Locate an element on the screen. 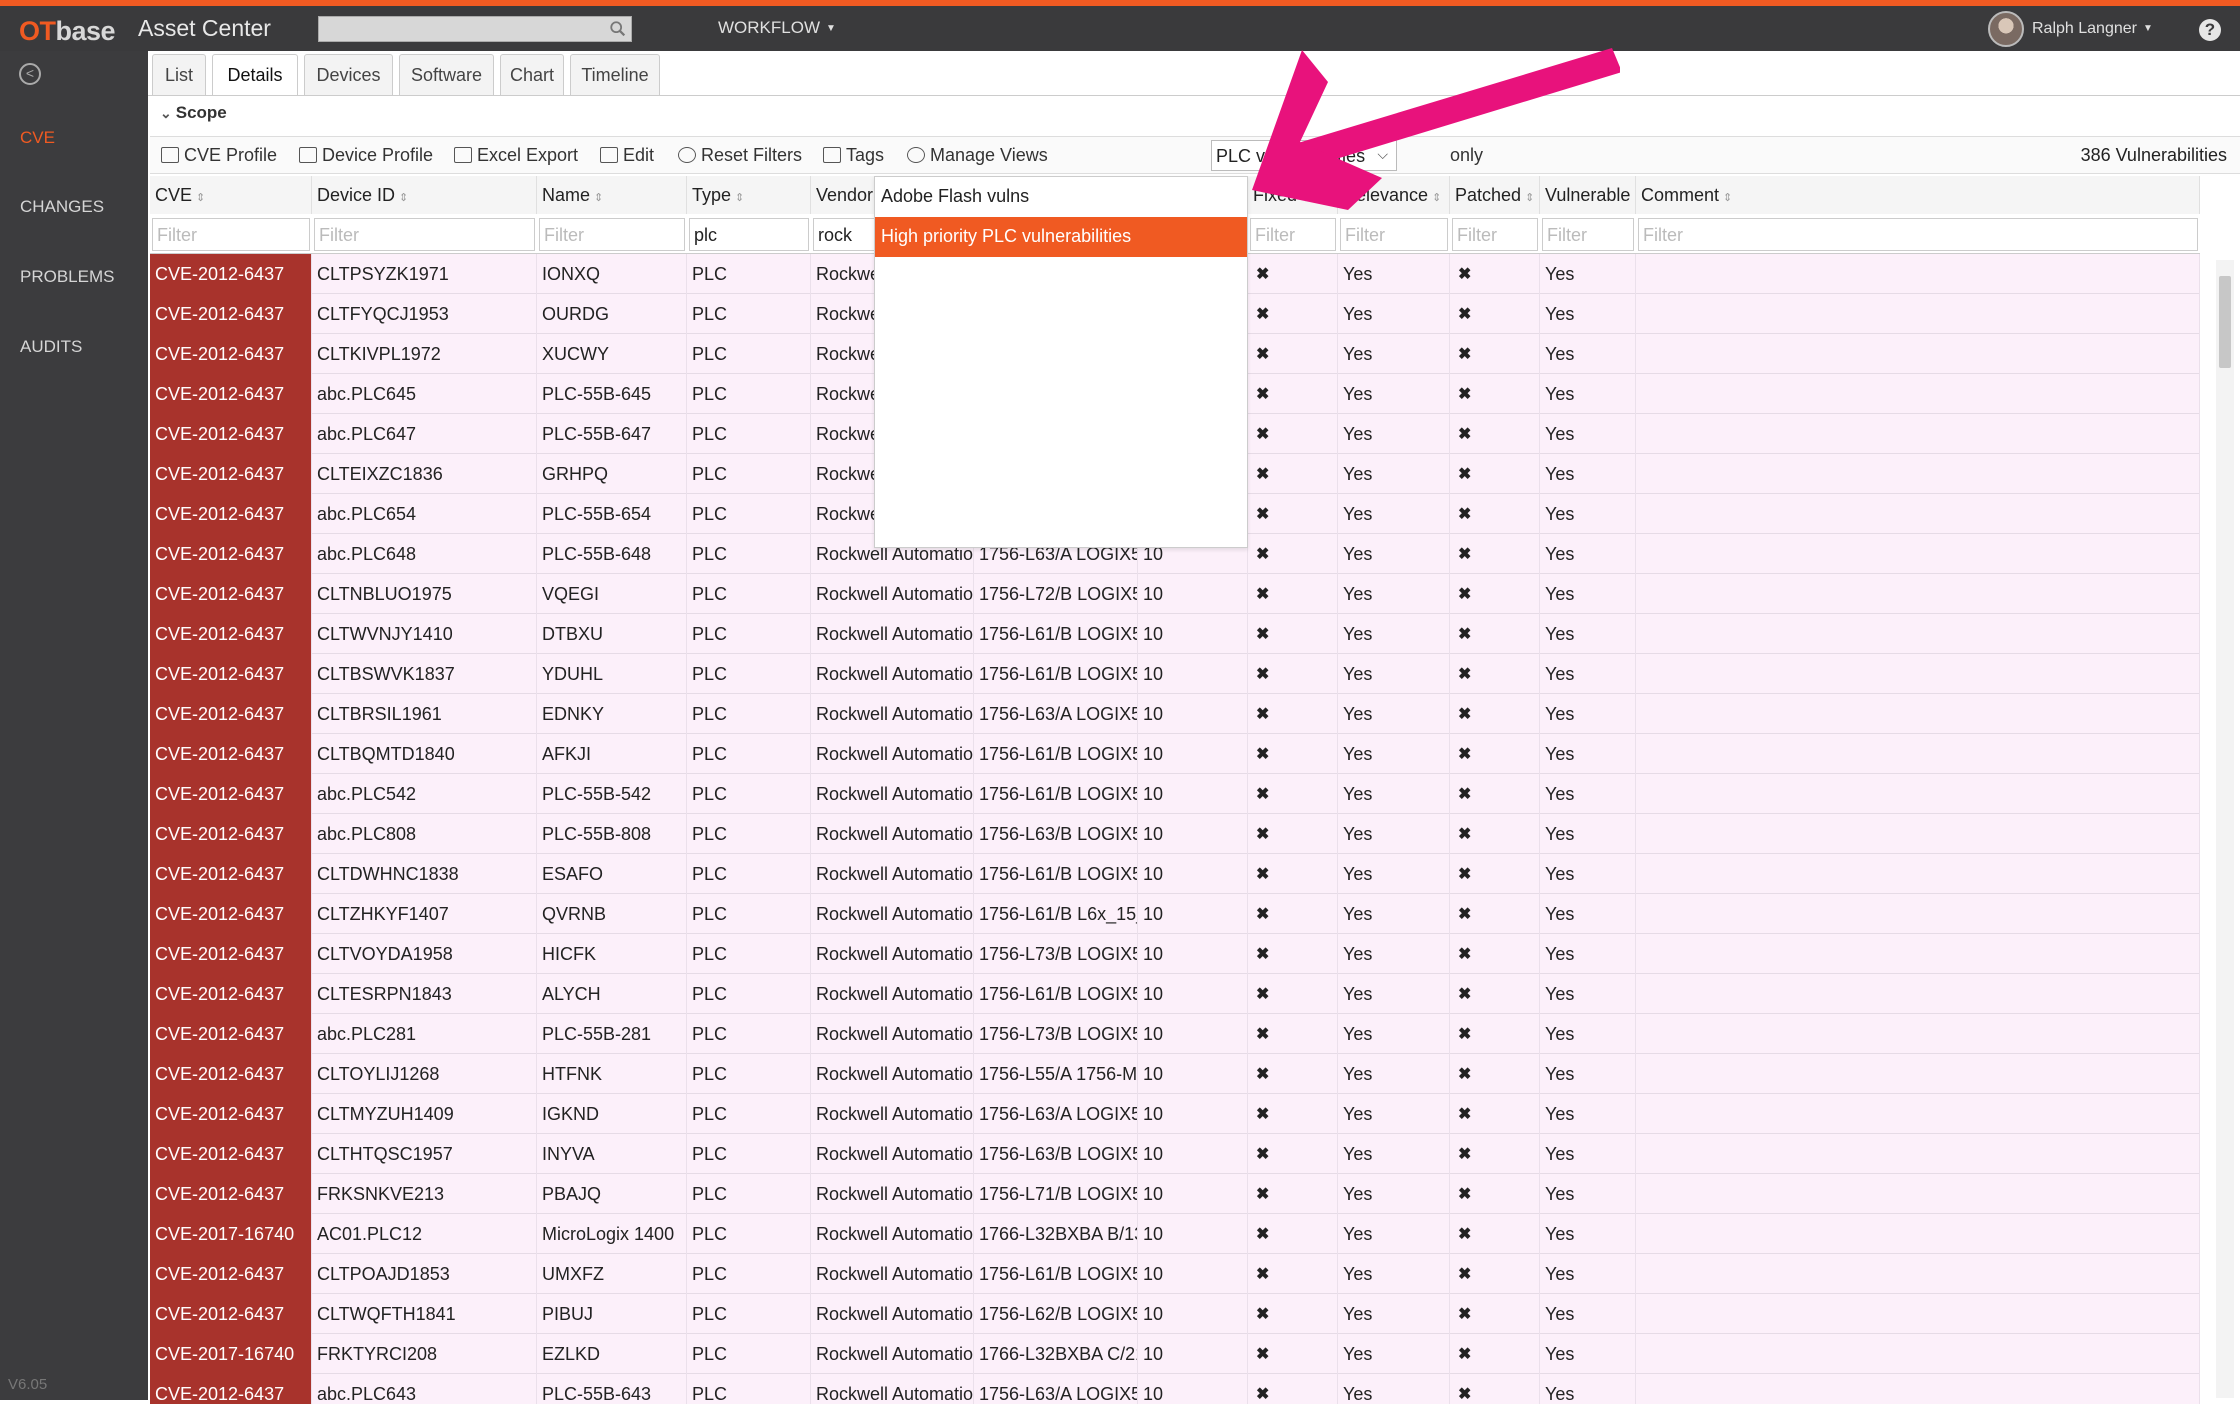  sidebar-item-changes: CHANGES is located at coordinates (62, 207).